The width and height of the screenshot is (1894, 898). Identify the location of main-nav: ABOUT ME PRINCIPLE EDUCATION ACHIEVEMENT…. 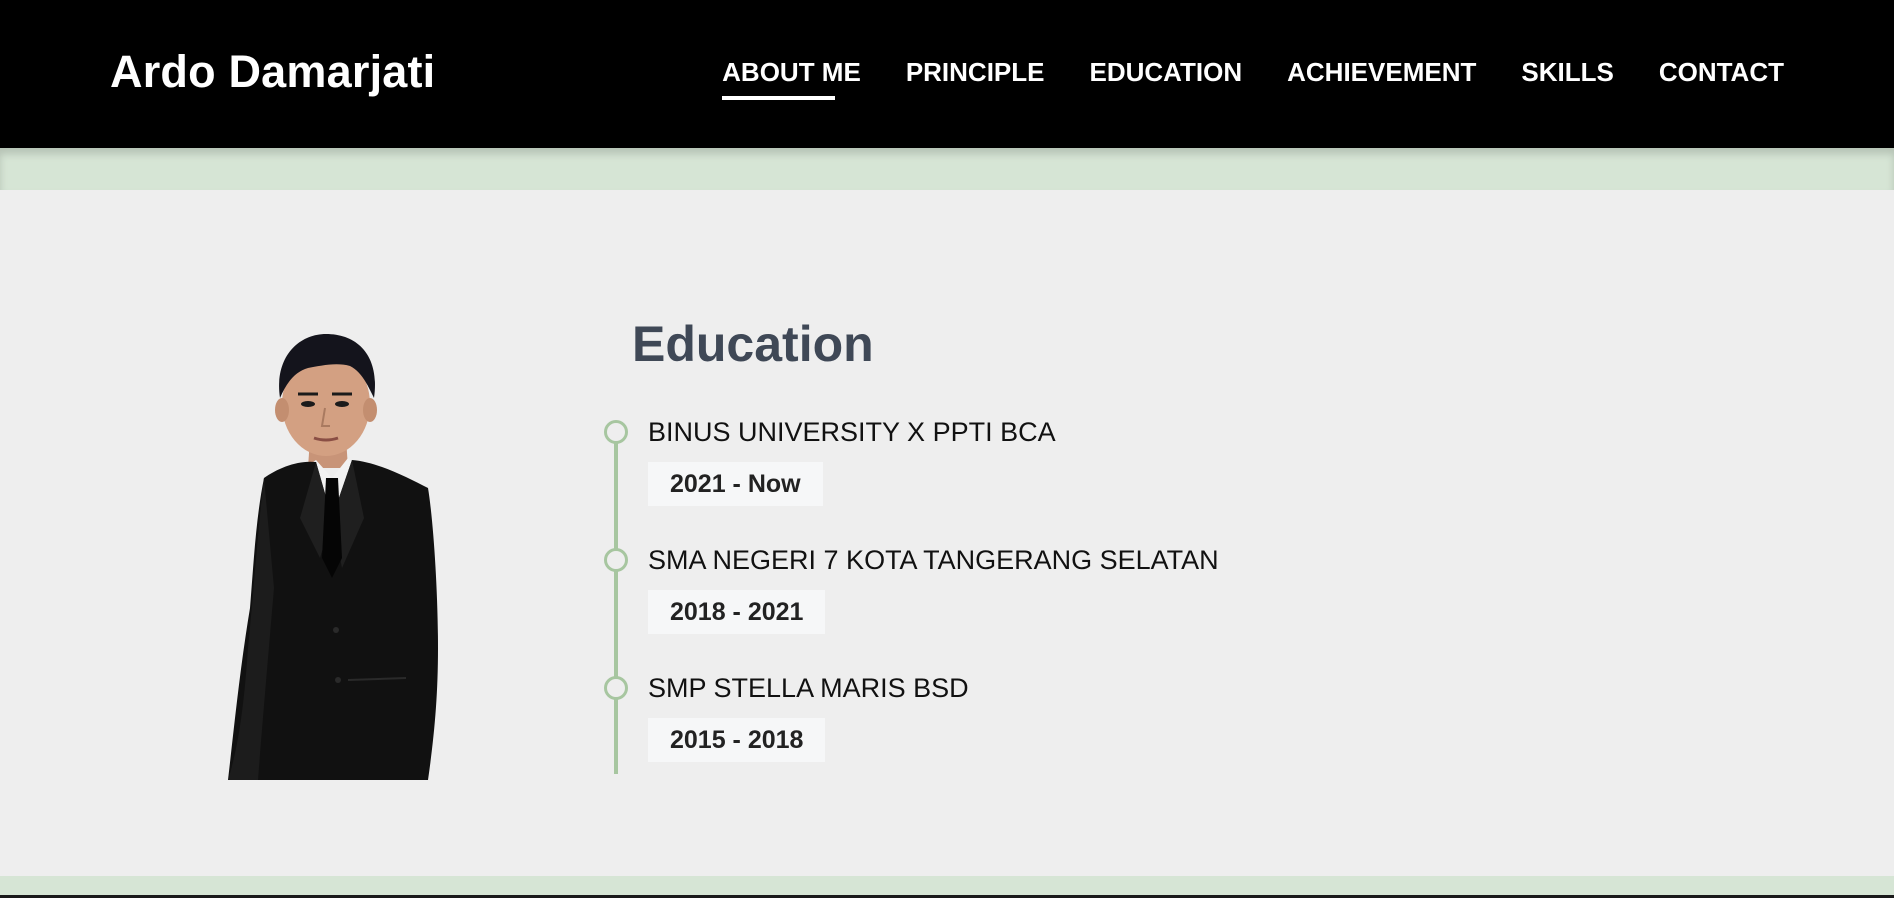
(1253, 76).